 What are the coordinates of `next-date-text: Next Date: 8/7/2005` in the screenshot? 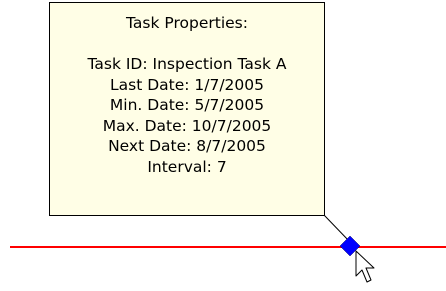 It's located at (187, 146).